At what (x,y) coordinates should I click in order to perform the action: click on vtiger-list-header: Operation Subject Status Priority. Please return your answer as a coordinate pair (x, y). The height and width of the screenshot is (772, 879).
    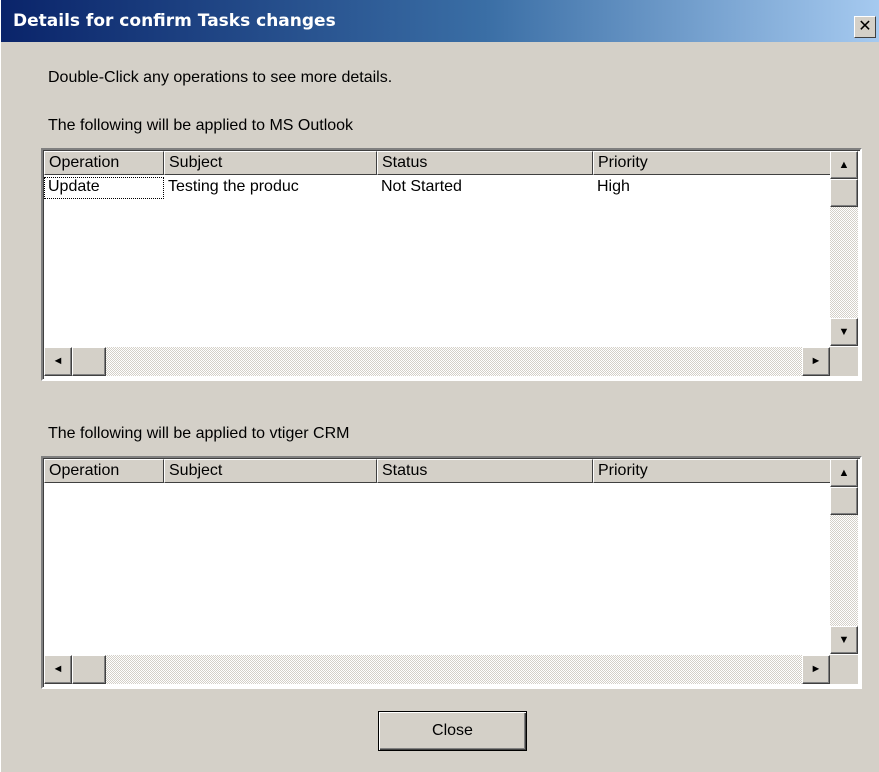
    Looking at the image, I should click on (438, 471).